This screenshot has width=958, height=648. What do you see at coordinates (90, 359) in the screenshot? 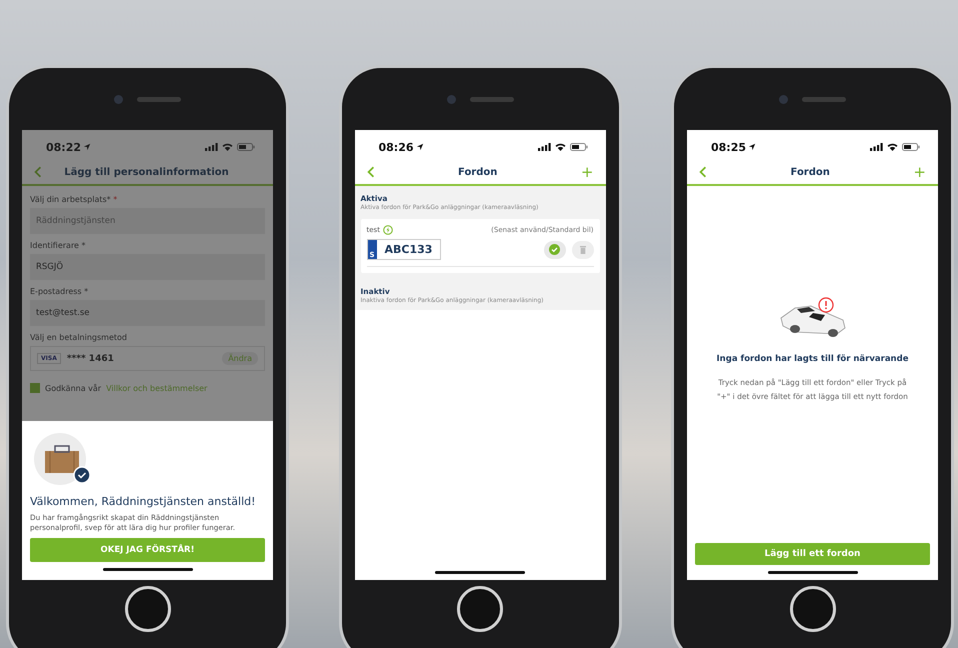
I see `card-number: **** 1461` at bounding box center [90, 359].